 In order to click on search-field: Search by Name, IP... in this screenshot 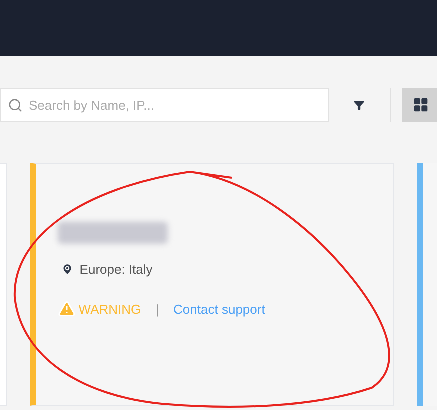, I will do `click(164, 105)`.